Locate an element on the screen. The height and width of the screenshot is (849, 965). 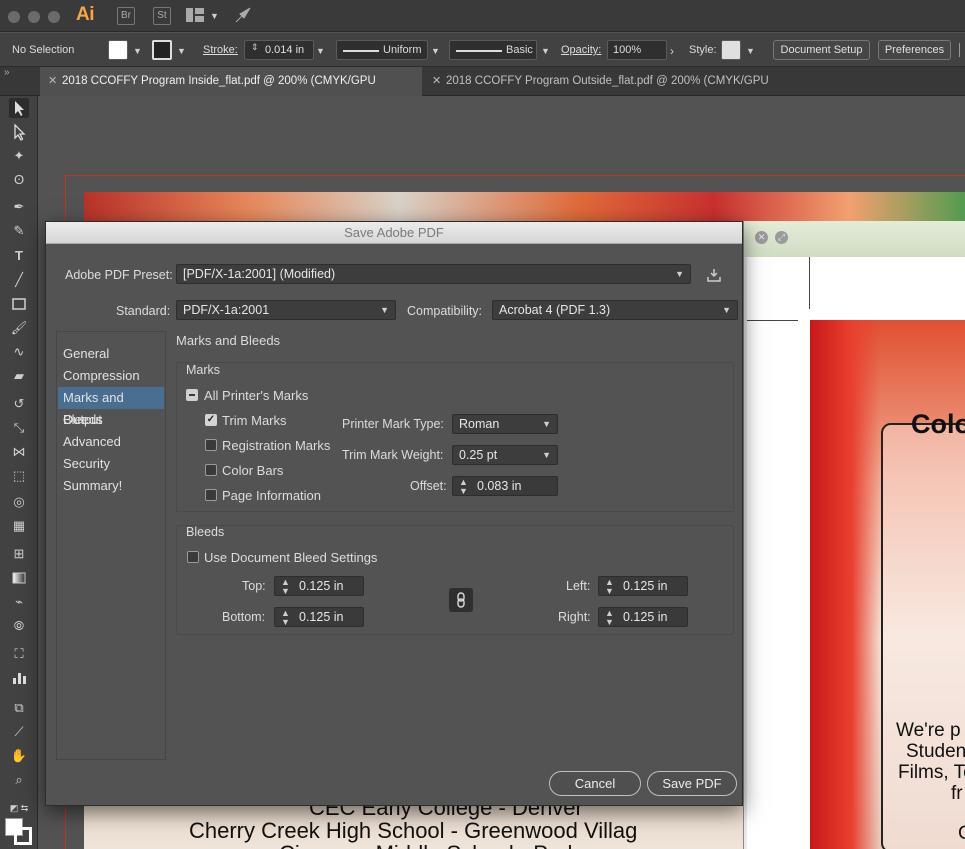
scale-tool-icon: ⤡ is located at coordinates (19, 428).